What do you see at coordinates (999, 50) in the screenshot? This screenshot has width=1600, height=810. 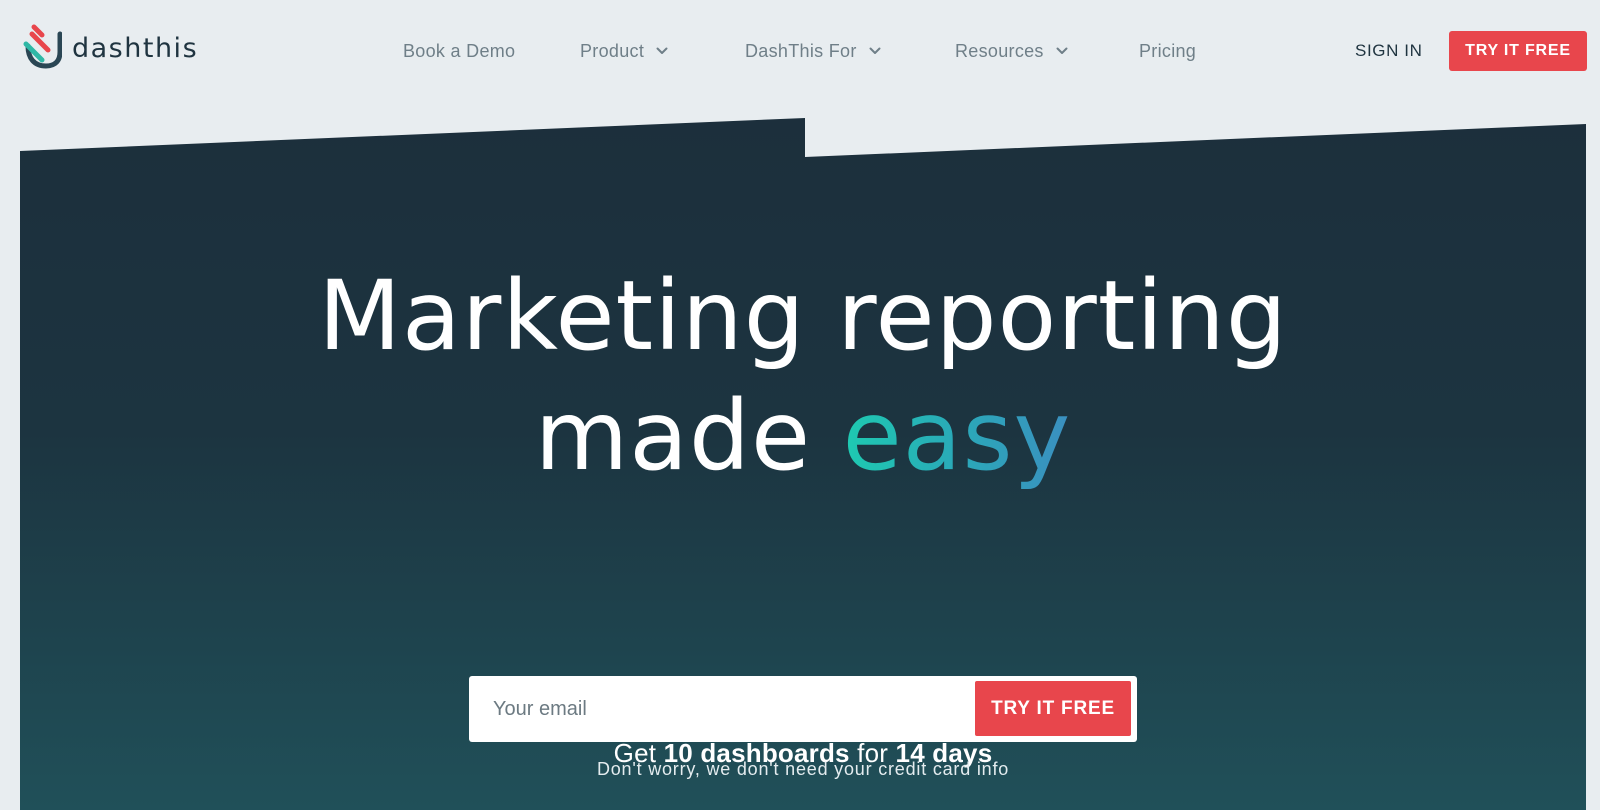 I see `nav-label: Resources` at bounding box center [999, 50].